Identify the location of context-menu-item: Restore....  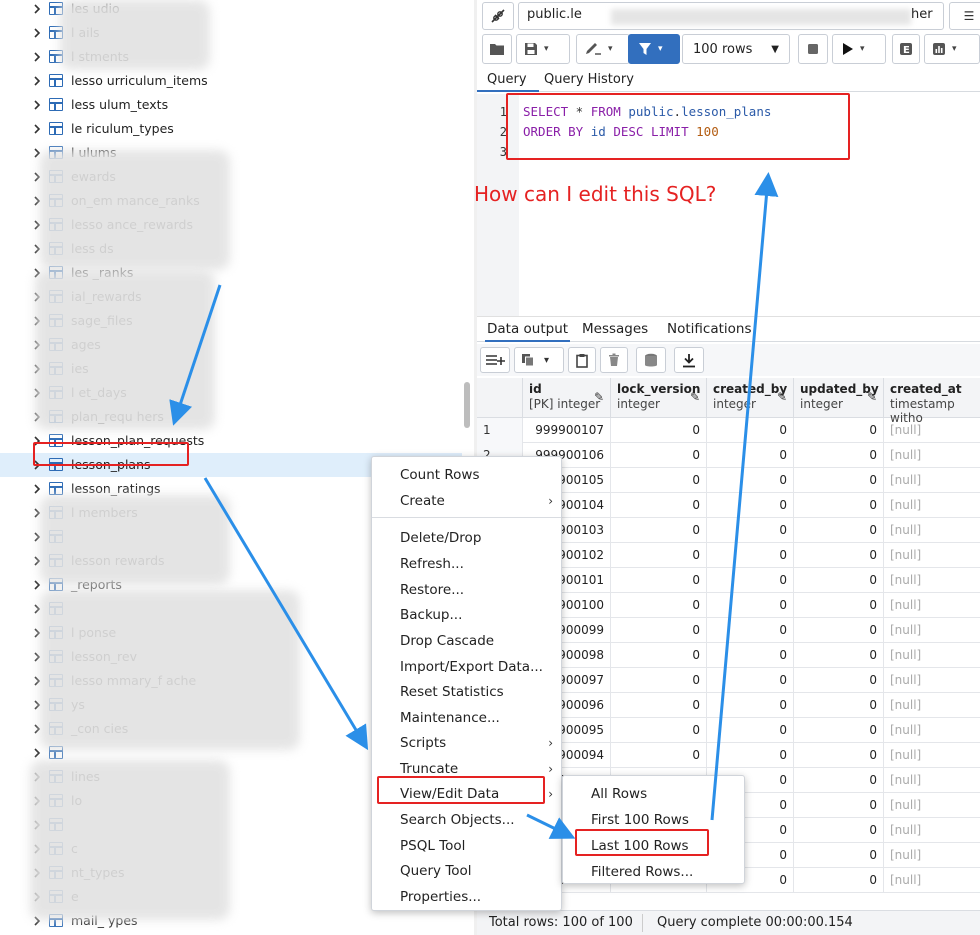
(466, 590).